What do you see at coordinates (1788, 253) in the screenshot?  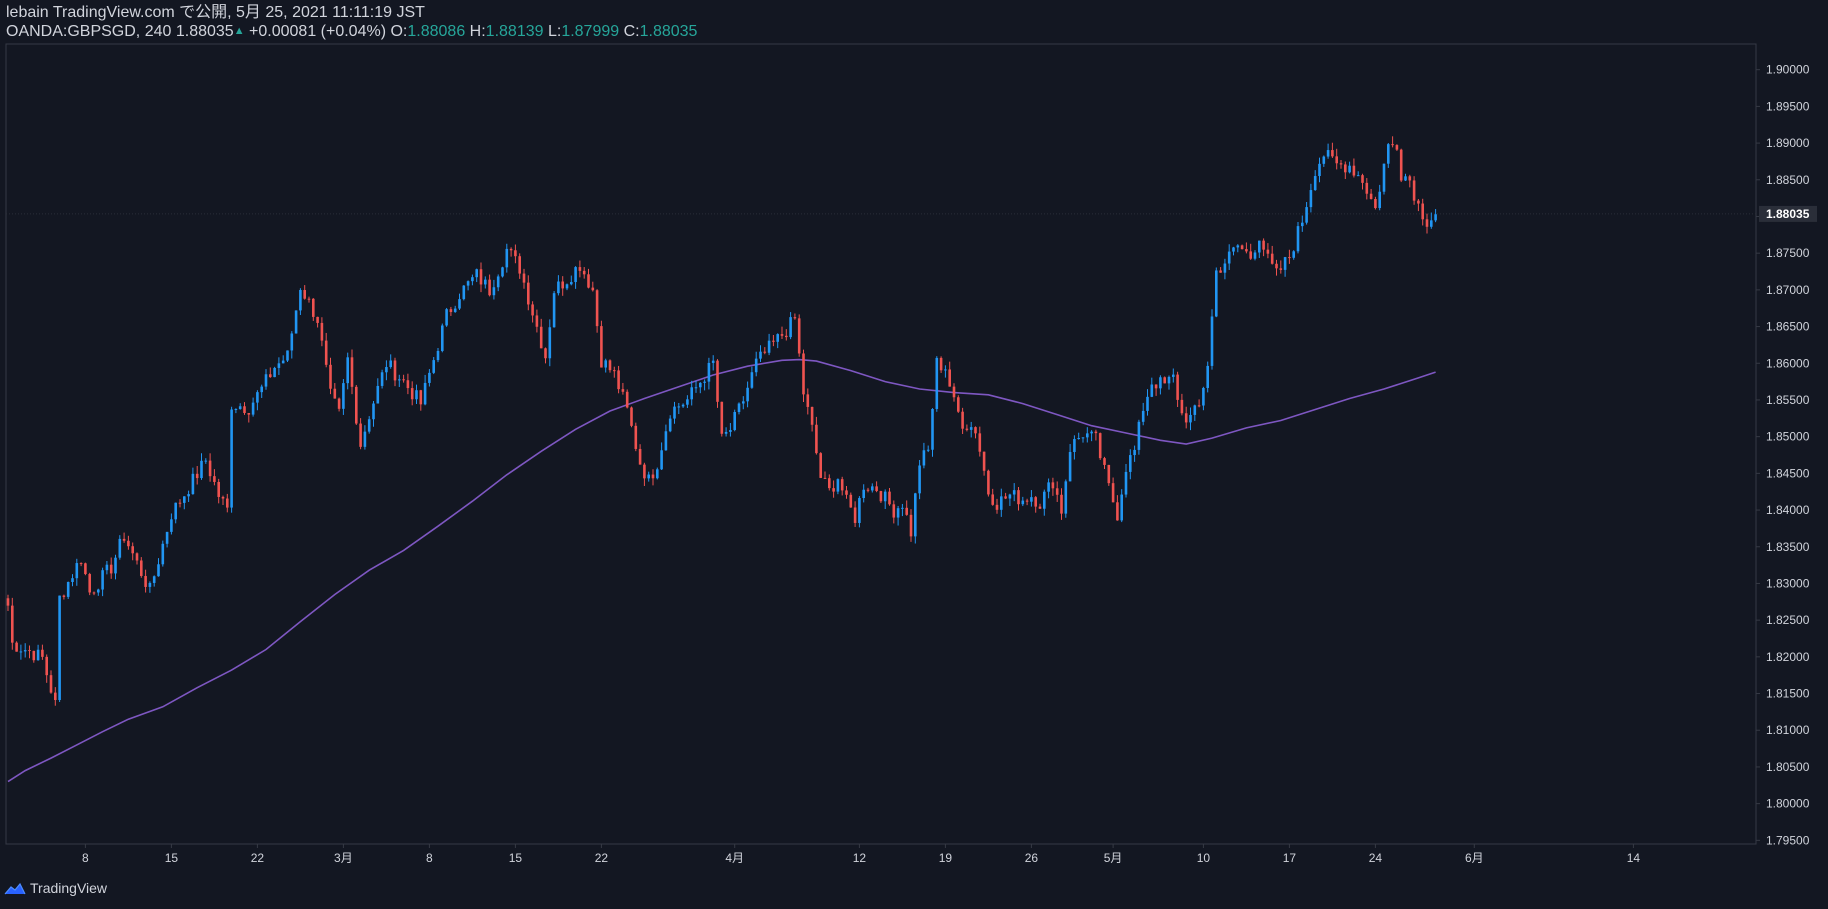 I see `y-tick-label: 1.87500` at bounding box center [1788, 253].